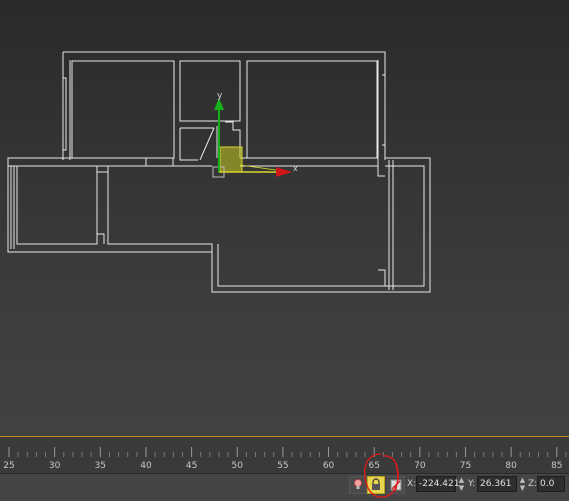  I want to click on ruler-tick-label: 55, so click(282, 466).